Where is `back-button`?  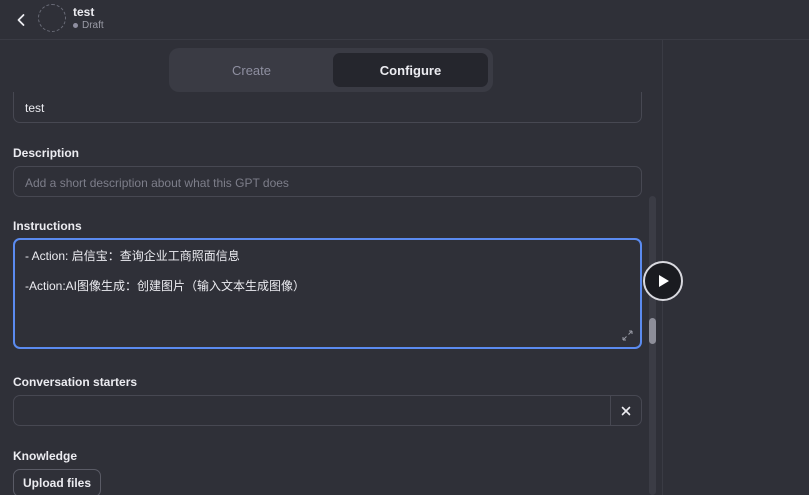 back-button is located at coordinates (21, 20).